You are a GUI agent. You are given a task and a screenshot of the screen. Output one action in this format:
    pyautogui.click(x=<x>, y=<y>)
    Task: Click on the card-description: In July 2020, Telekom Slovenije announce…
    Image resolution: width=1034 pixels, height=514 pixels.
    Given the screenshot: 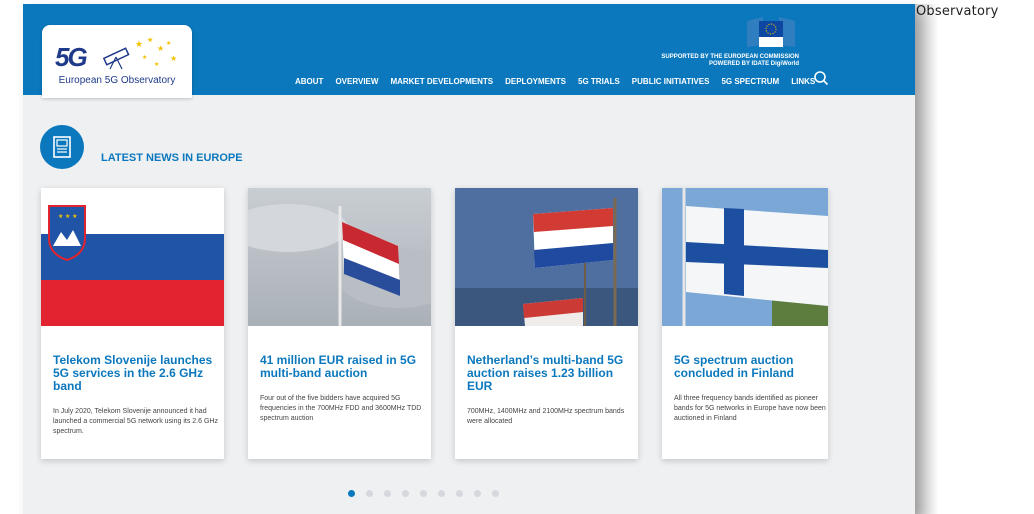 What is the action you would take?
    pyautogui.click(x=135, y=421)
    